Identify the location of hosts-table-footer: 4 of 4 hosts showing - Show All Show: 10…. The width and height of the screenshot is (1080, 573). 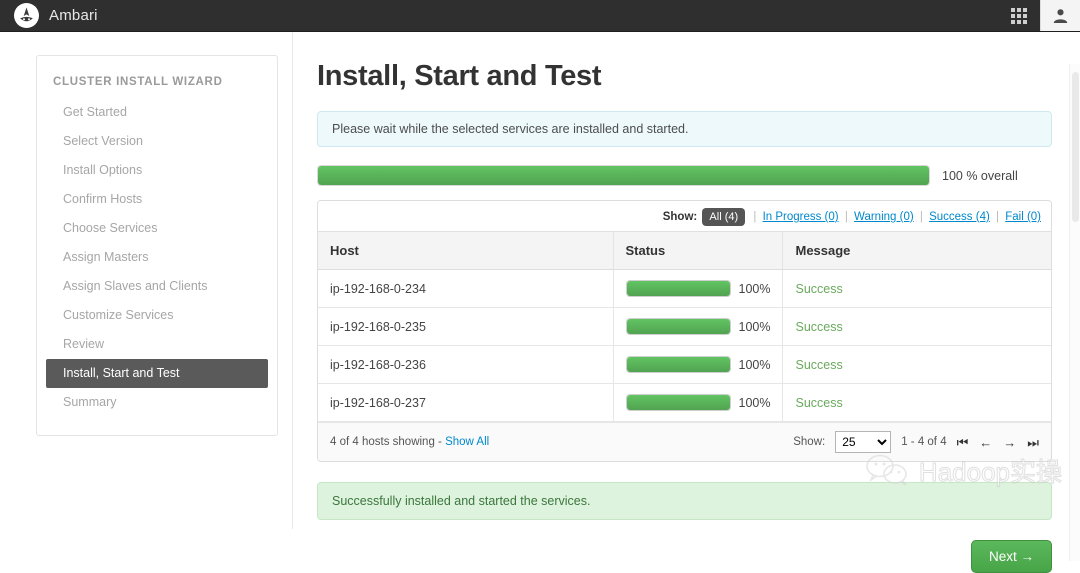
(684, 441).